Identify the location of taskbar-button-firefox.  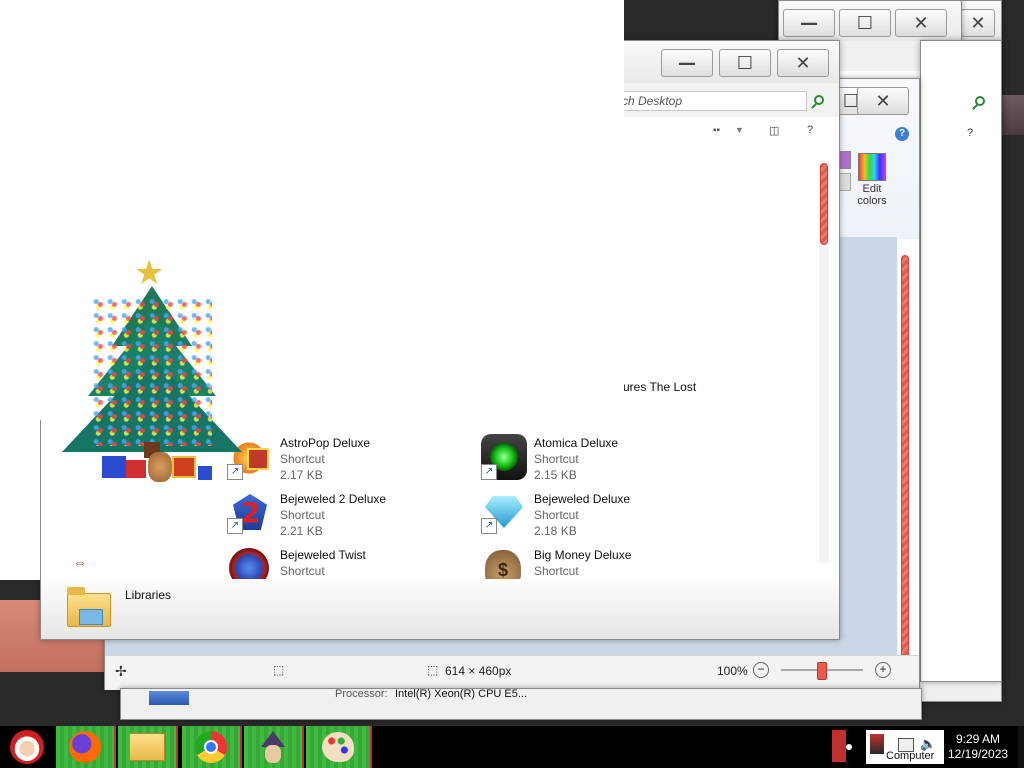
(86, 747).